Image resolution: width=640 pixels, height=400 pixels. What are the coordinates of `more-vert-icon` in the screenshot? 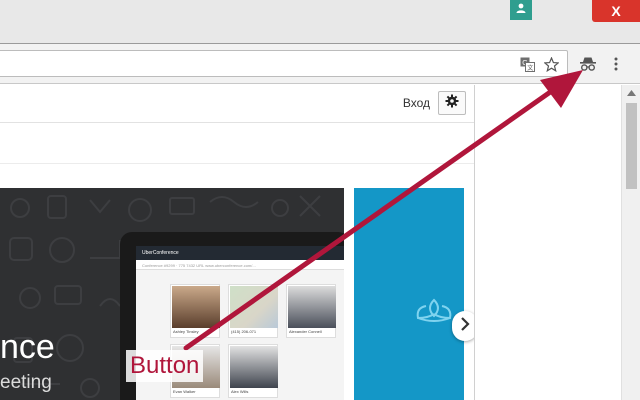 It's located at (616, 64).